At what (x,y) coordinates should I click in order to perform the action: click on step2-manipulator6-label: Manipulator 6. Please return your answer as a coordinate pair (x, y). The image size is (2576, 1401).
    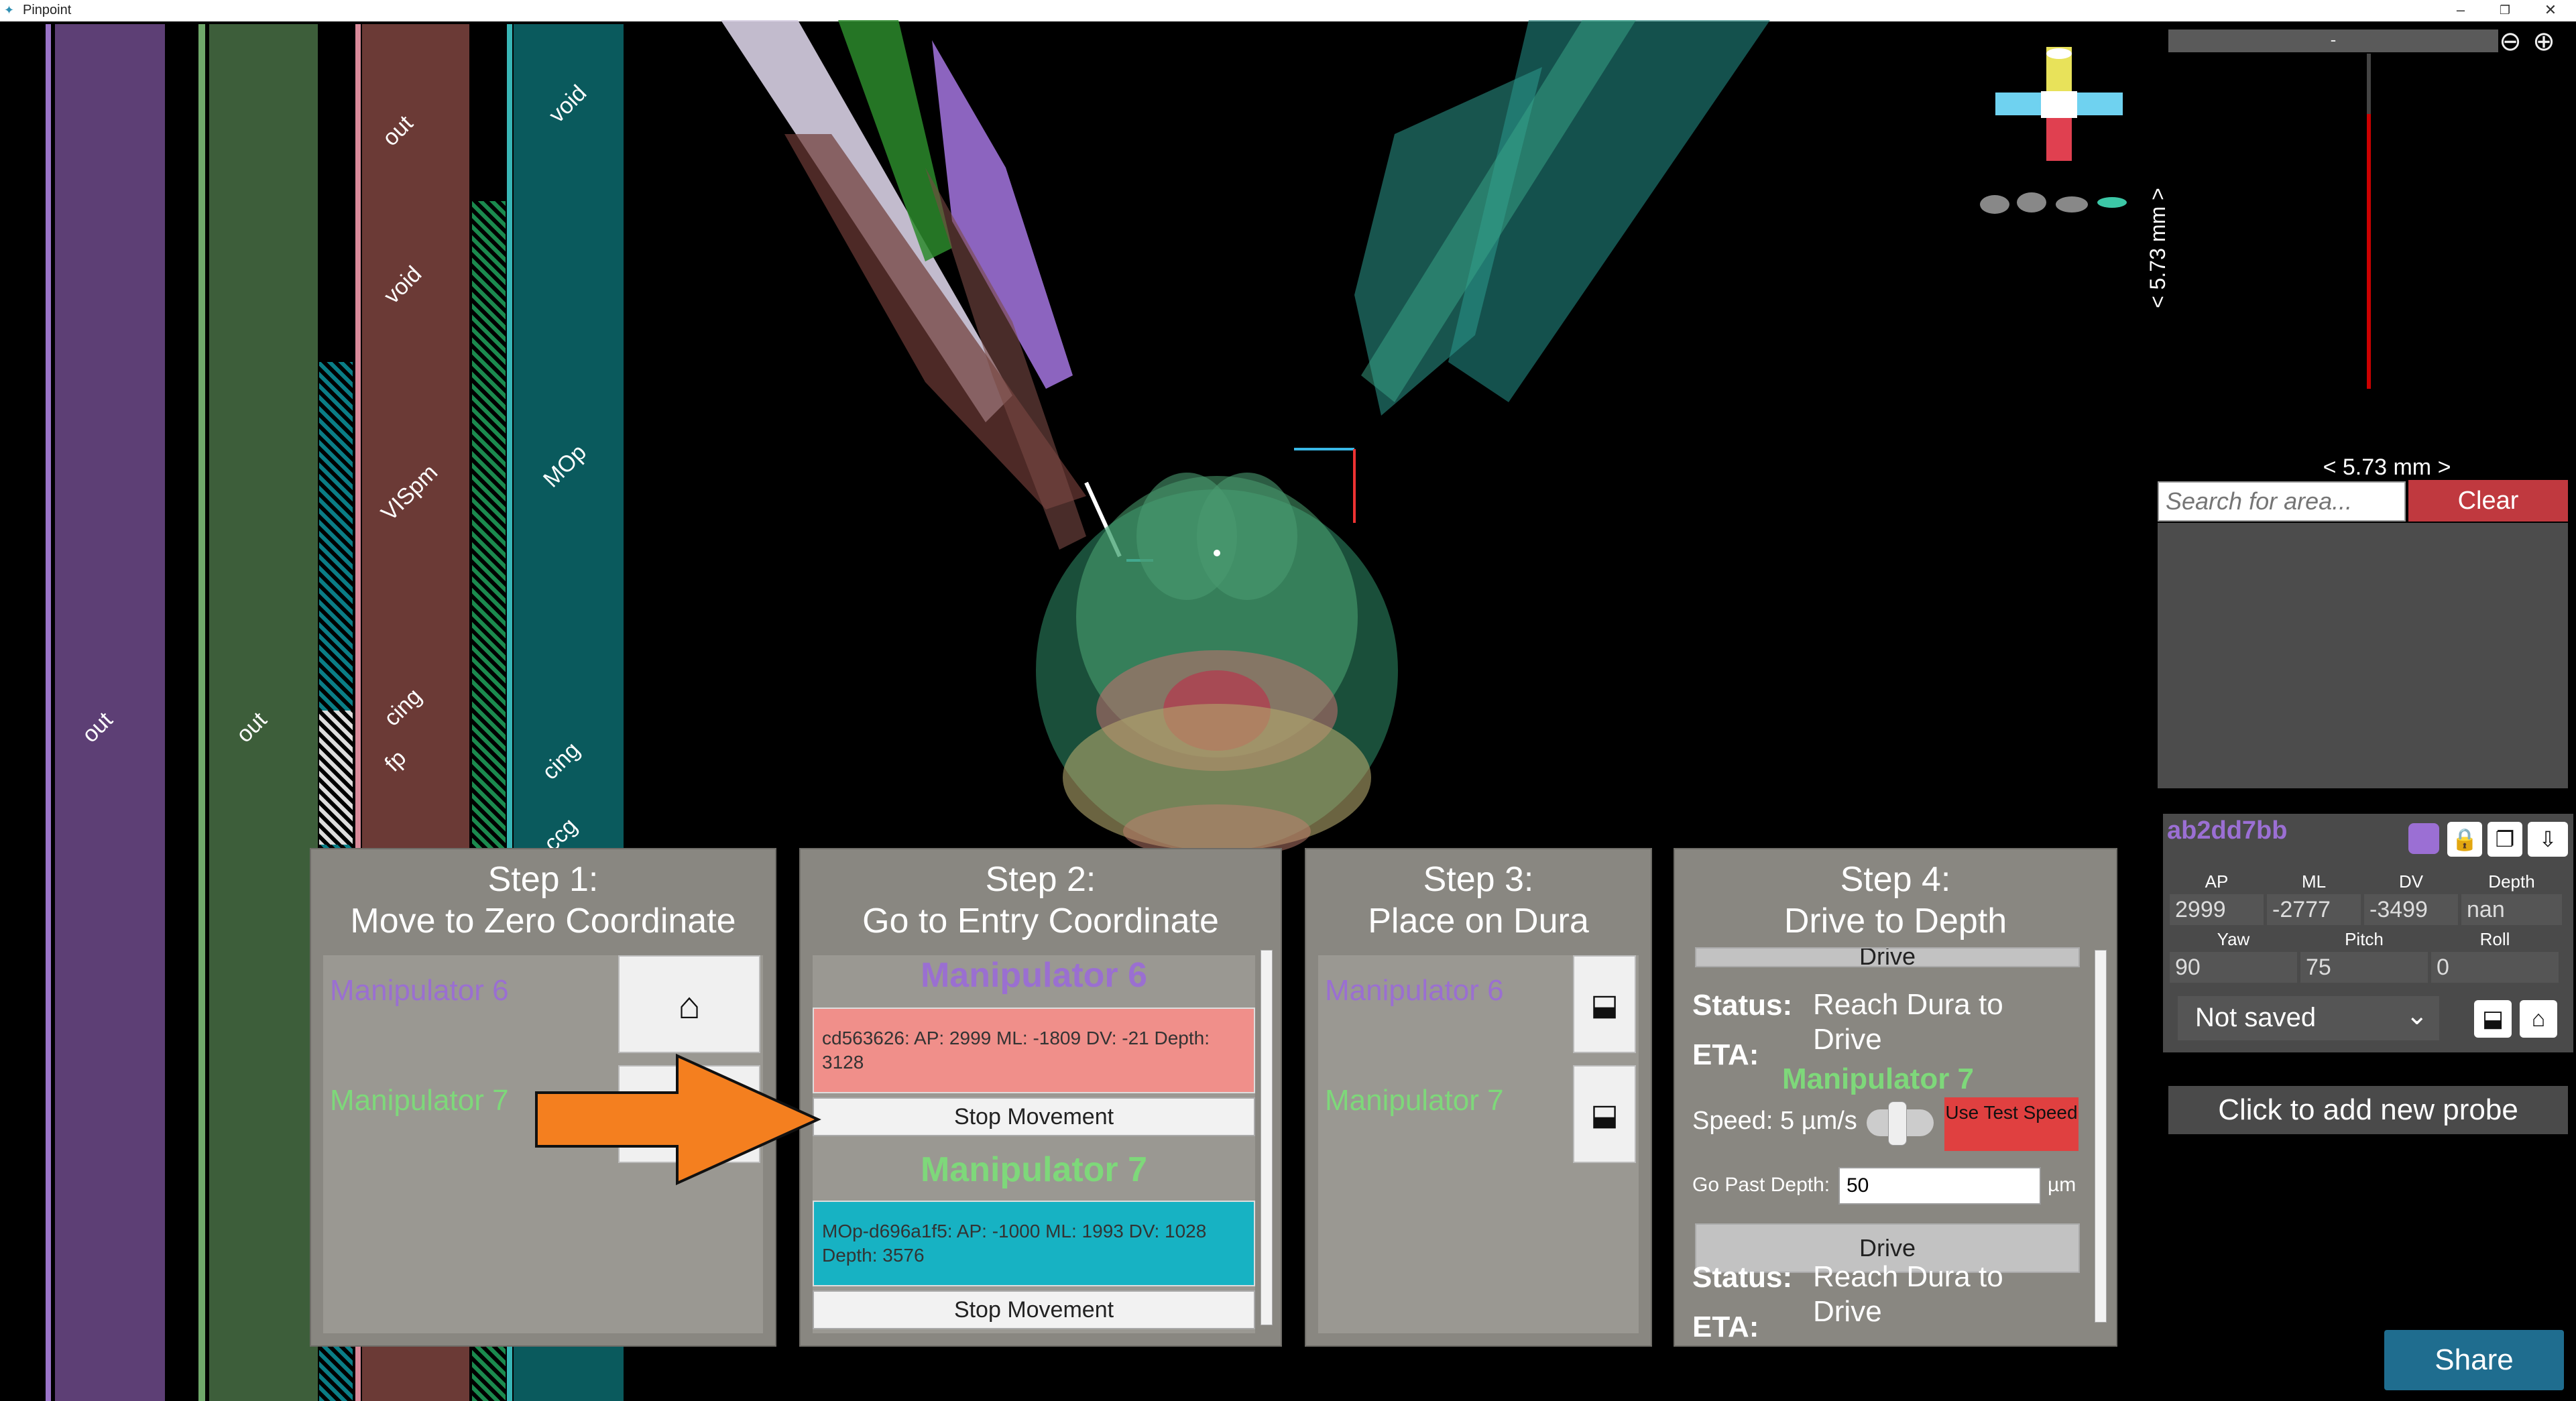
    Looking at the image, I should click on (1034, 975).